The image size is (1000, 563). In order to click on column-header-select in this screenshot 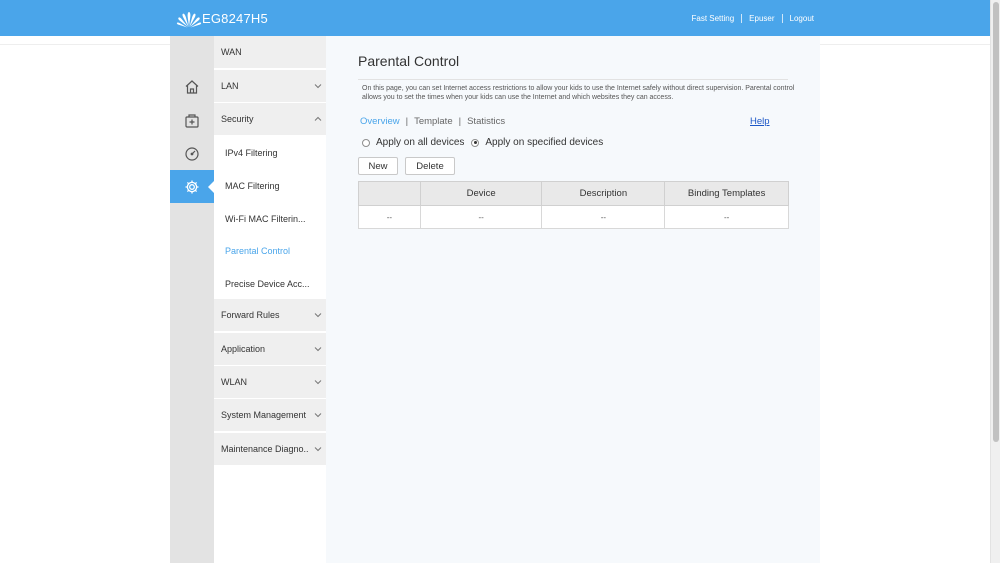, I will do `click(389, 193)`.